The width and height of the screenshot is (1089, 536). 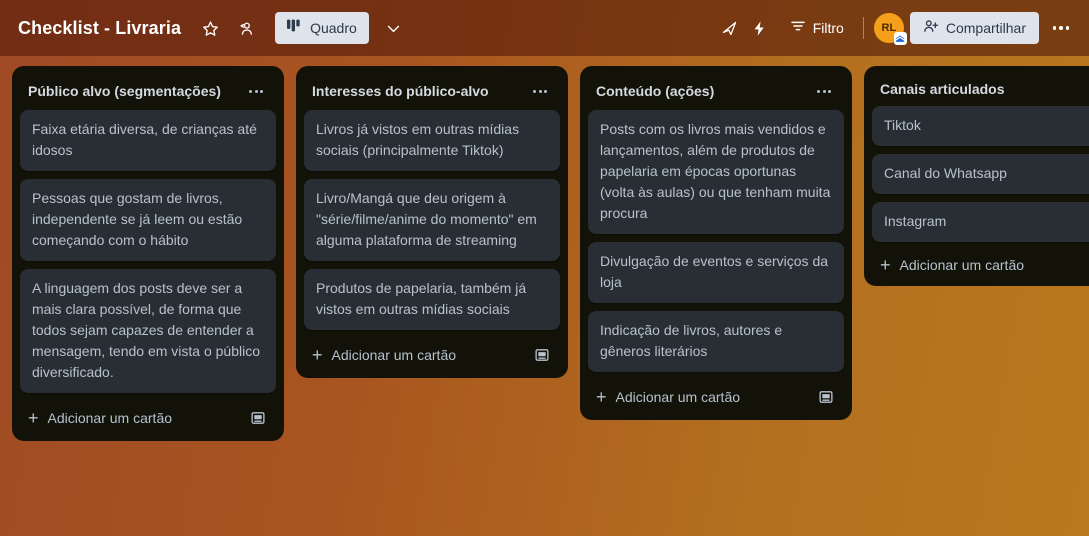 What do you see at coordinates (1061, 28) in the screenshot?
I see `ellipsis-horizontal-icon` at bounding box center [1061, 28].